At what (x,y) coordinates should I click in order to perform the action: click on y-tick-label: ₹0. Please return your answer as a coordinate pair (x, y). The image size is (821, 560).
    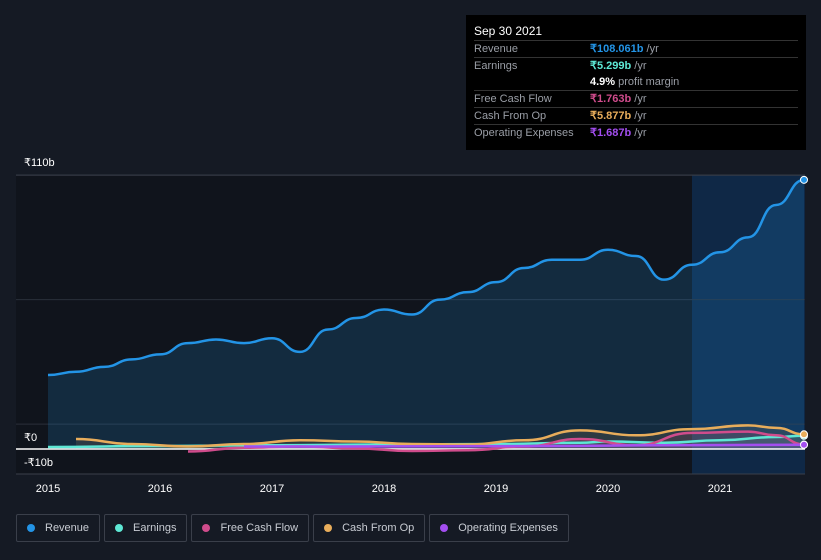
    Looking at the image, I should click on (31, 438).